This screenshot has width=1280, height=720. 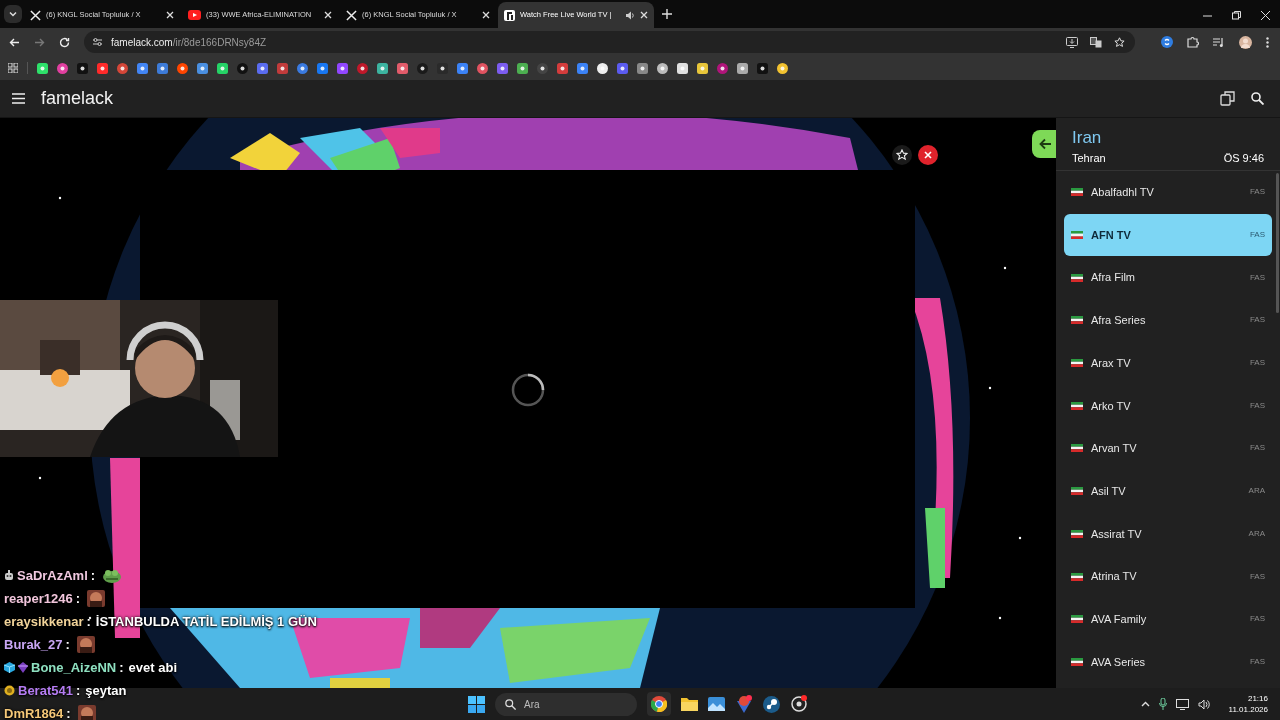 I want to click on speaker-icon, so click(x=630, y=15).